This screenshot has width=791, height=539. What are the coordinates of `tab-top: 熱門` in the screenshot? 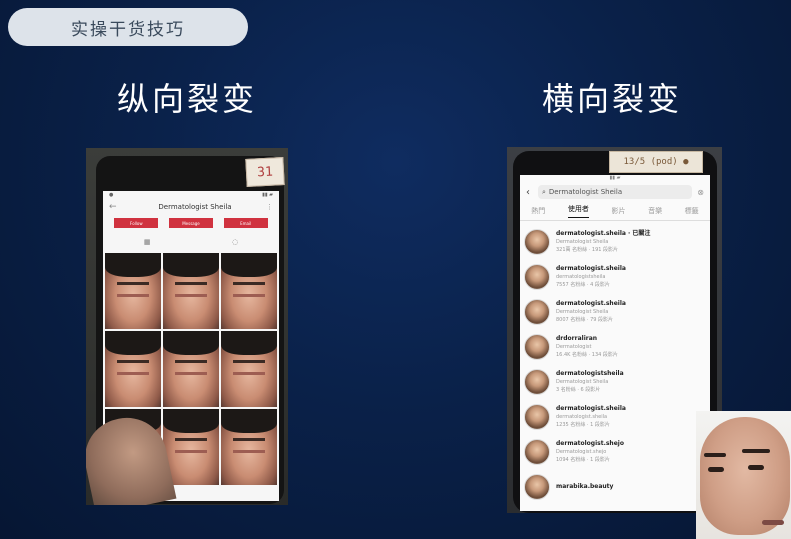 It's located at (538, 211).